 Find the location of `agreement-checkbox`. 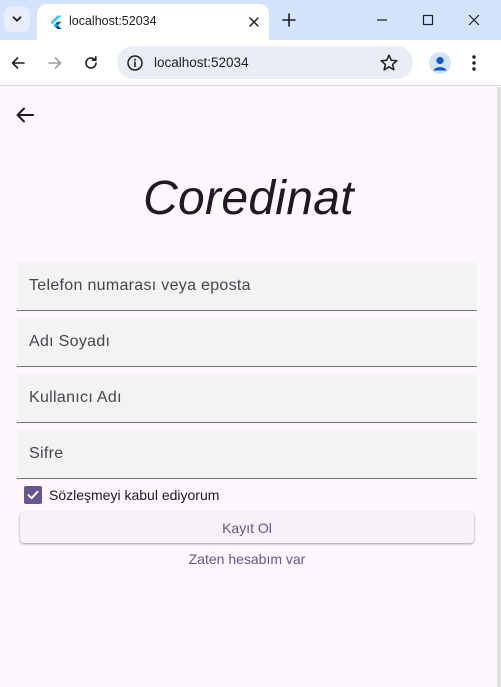

agreement-checkbox is located at coordinates (33, 495).